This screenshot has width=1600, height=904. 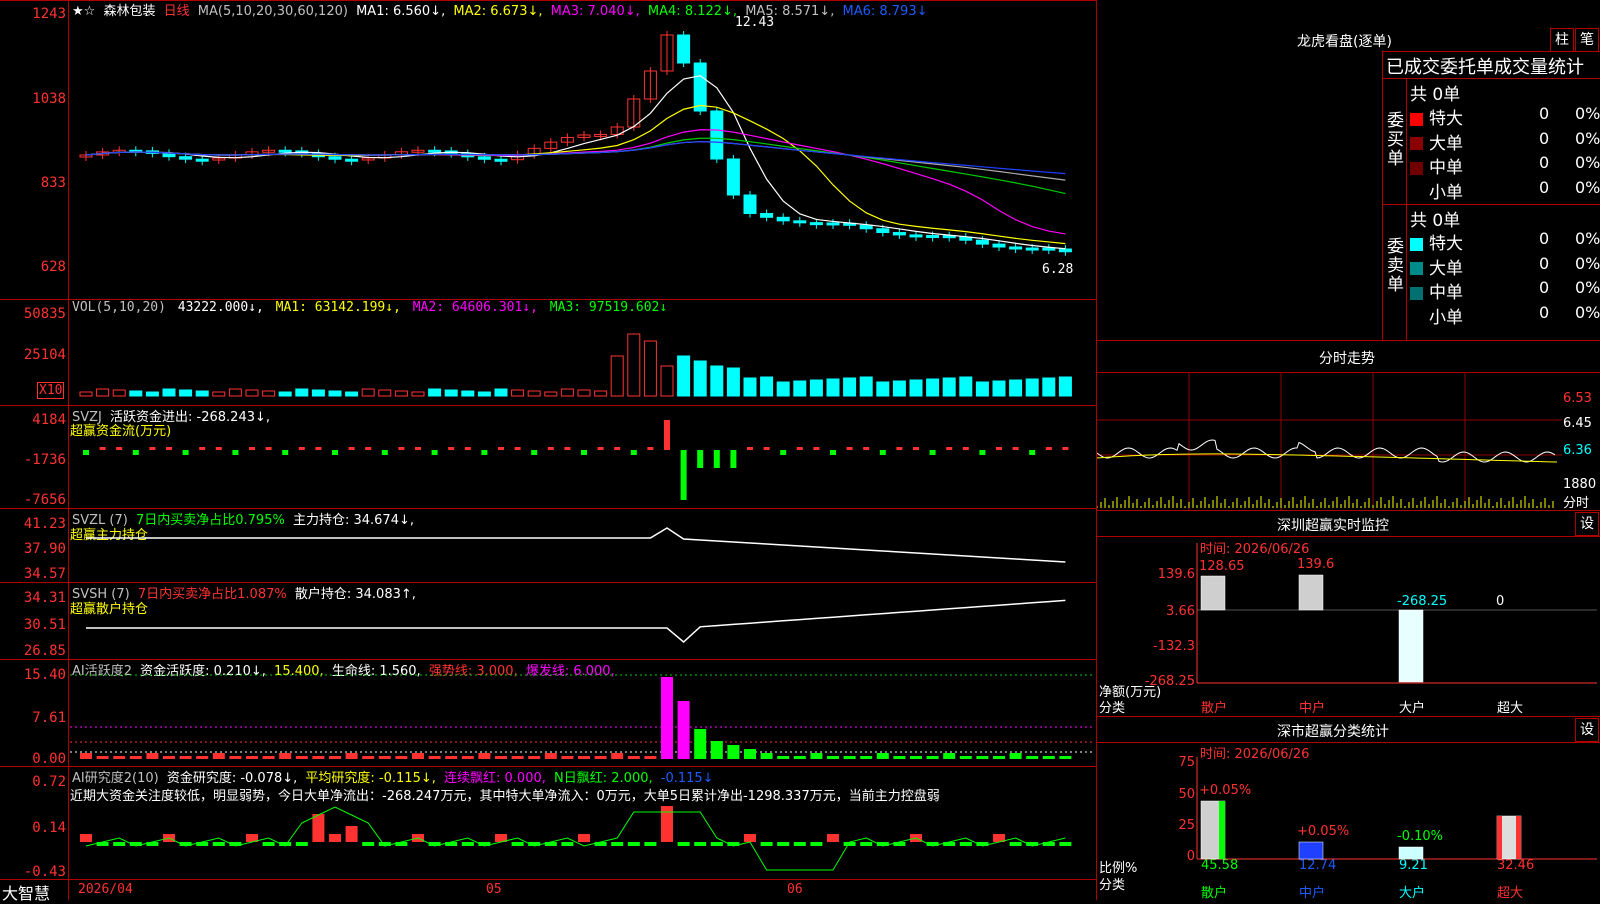 I want to click on svsh-line, so click(x=576, y=621).